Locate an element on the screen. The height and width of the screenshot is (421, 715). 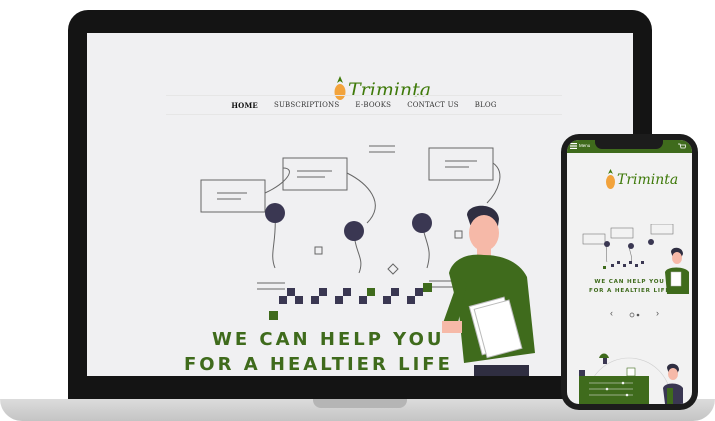
mobile-logo-text: Triminta is located at coordinates (648, 180).